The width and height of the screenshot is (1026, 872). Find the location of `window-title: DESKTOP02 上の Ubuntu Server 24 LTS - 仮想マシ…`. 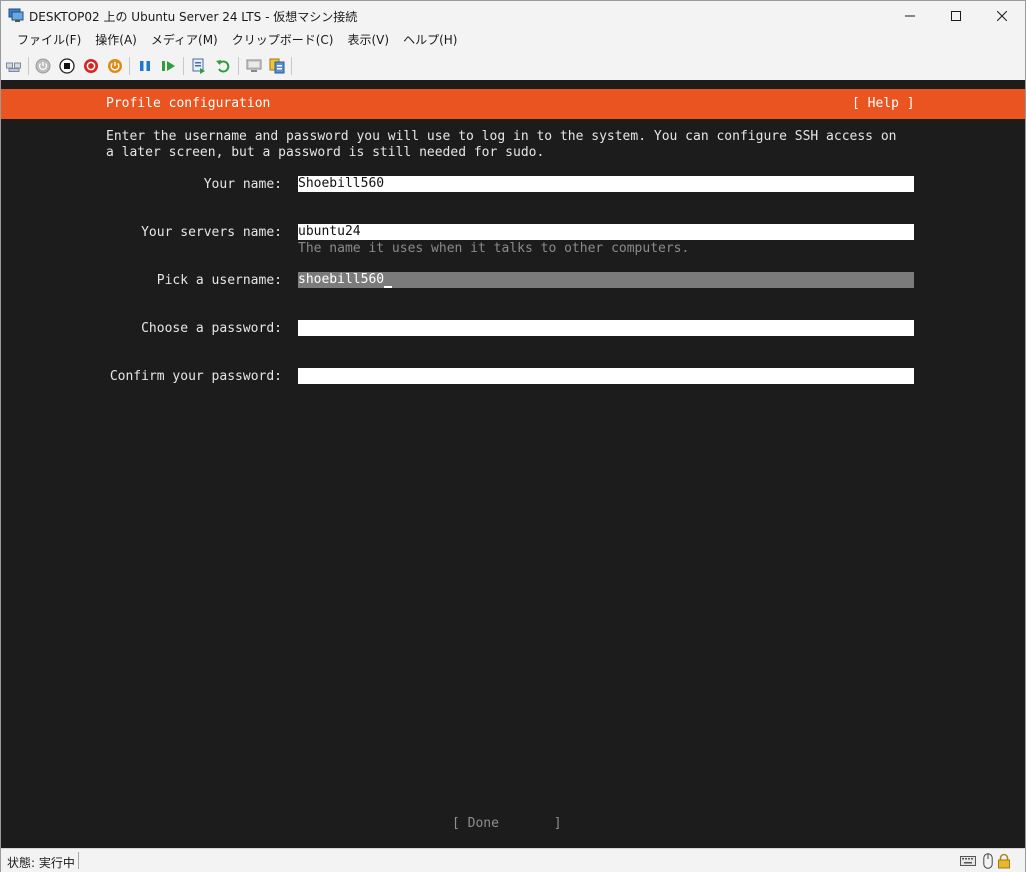

window-title: DESKTOP02 上の Ubuntu Server 24 LTS - 仮想マシ… is located at coordinates (193, 17).